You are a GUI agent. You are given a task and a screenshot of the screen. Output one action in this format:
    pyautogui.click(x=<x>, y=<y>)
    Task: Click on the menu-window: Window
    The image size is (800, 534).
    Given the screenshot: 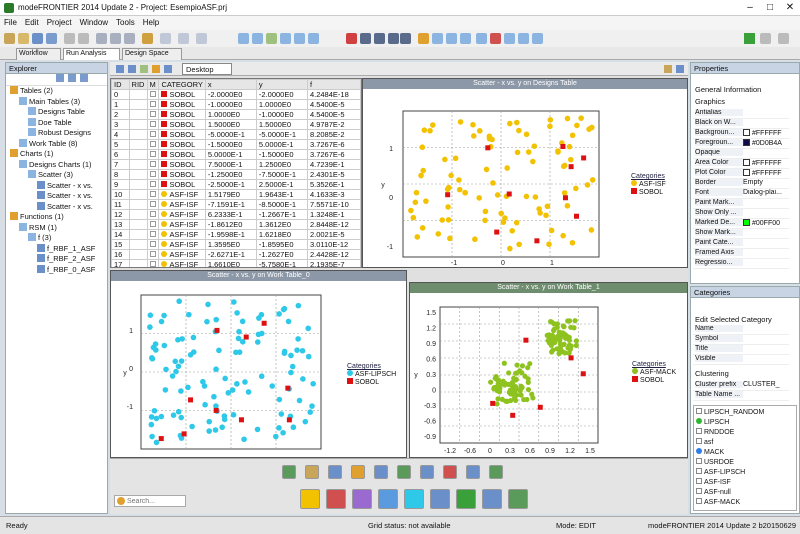 What is the action you would take?
    pyautogui.click(x=94, y=22)
    